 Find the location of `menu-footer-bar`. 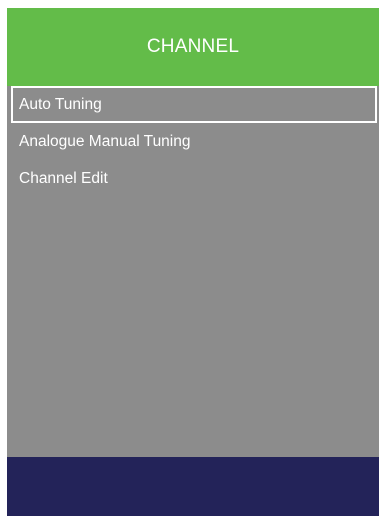

menu-footer-bar is located at coordinates (193, 486).